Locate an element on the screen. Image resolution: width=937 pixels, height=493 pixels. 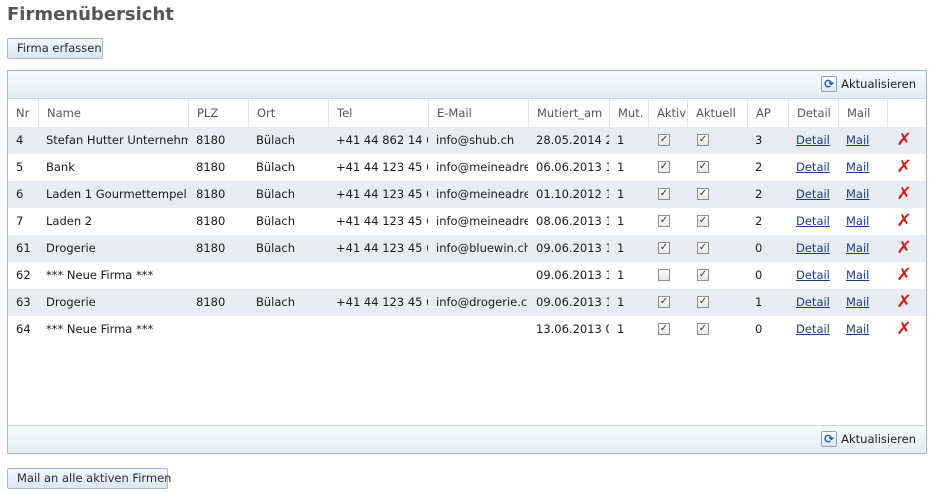
cell-nr: 64 is located at coordinates (23, 329).